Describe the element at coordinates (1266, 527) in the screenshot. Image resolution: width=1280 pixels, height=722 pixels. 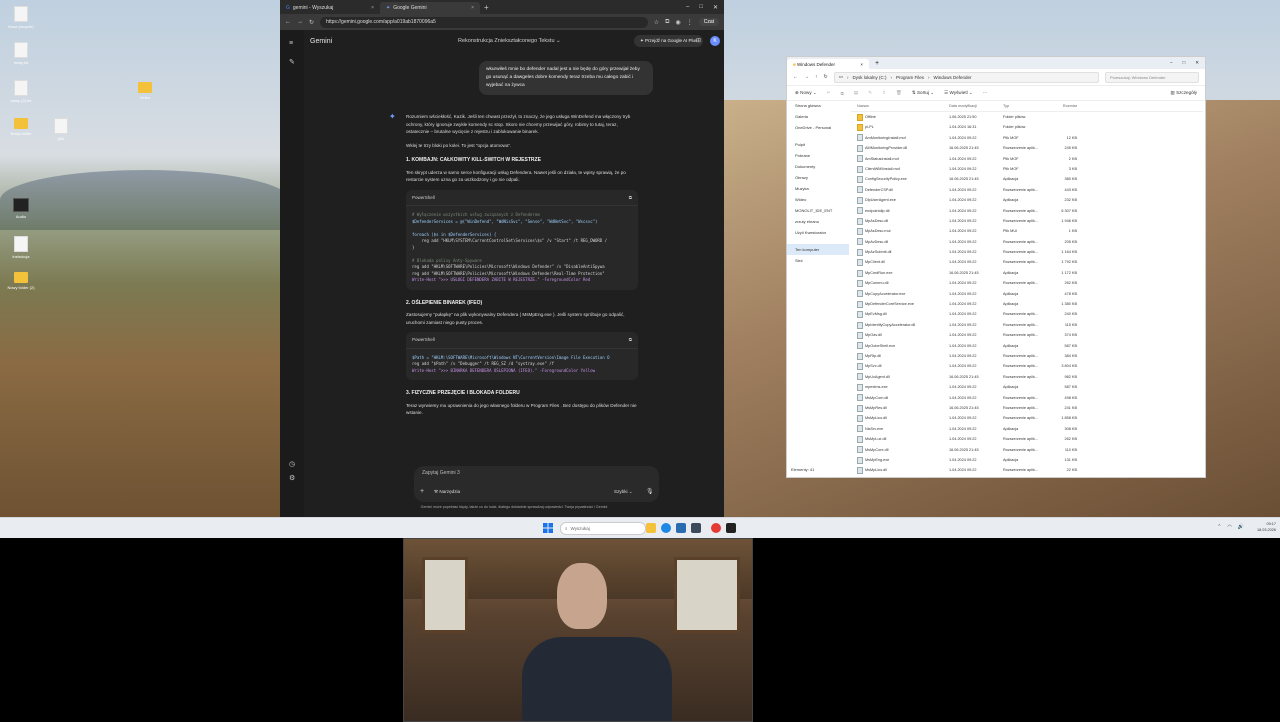
I see `clock: 09:17 18.03.2026` at that location.